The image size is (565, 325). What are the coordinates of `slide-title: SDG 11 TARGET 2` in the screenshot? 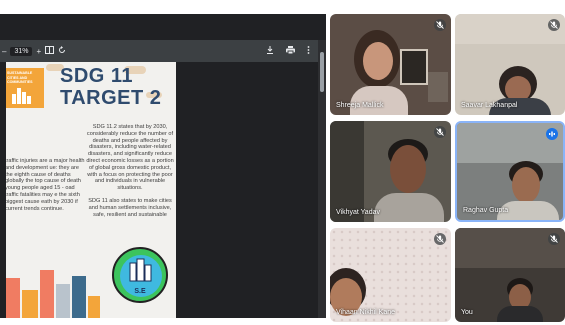 It's located at (110, 87).